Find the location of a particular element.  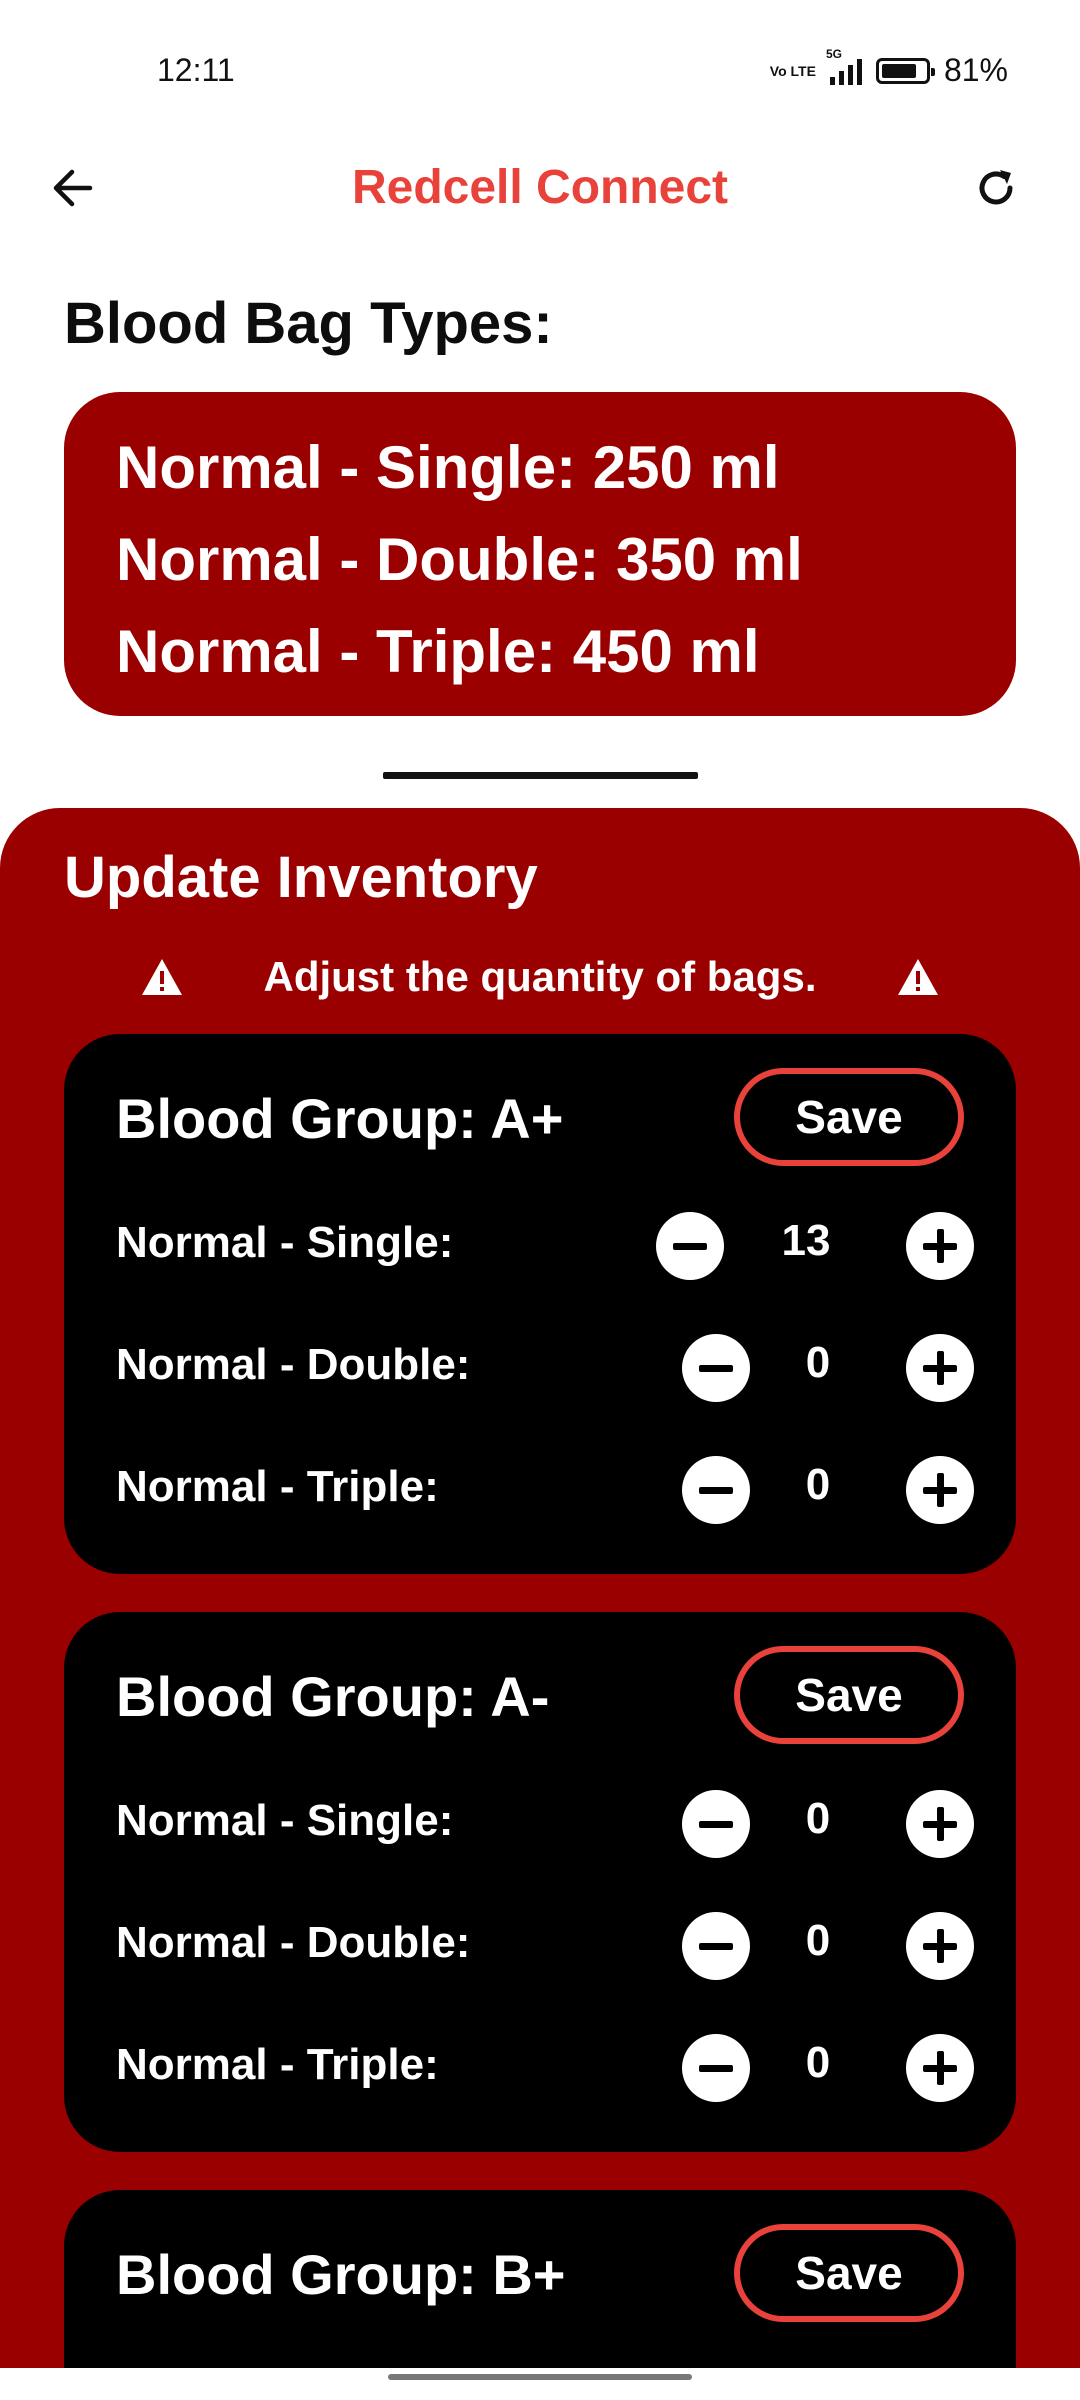

bag-row-single: Normal - Single: 0 is located at coordinates (545, 1824).